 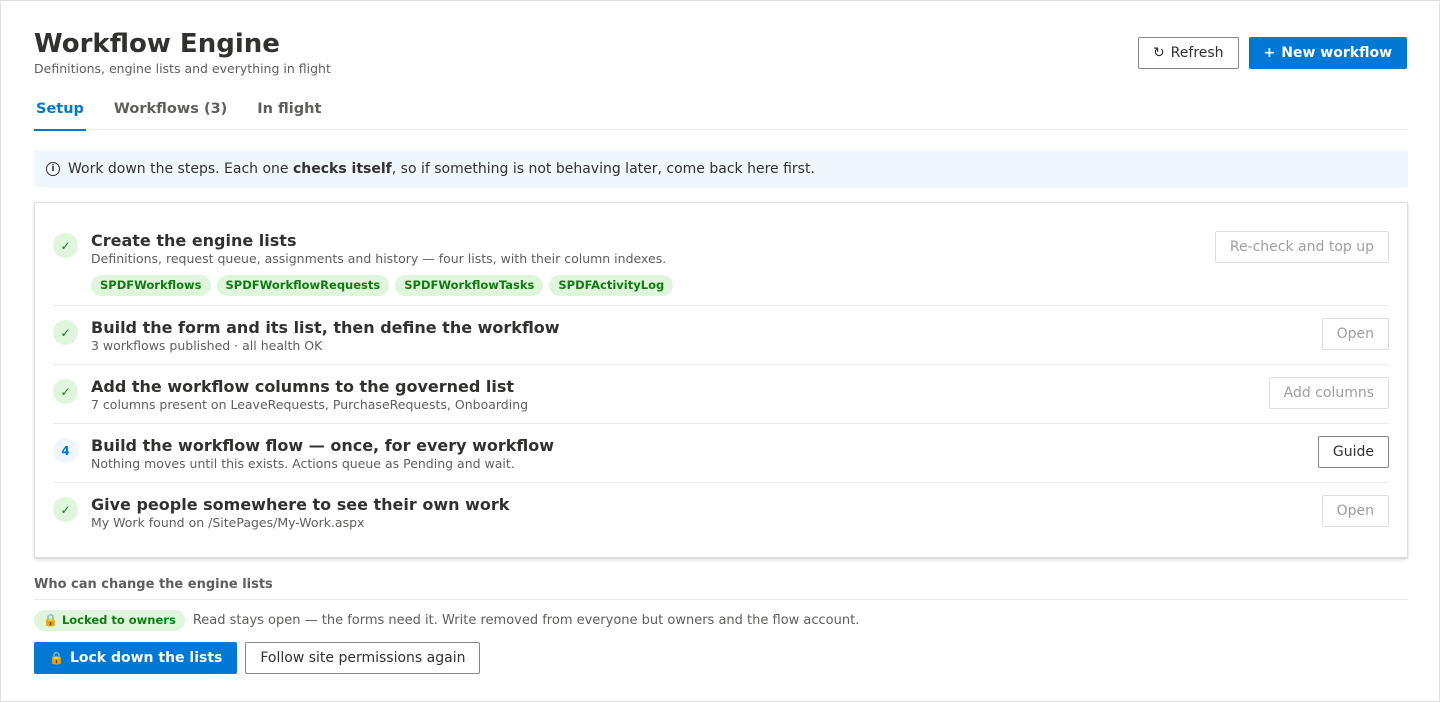 I want to click on refresh-button: ↻ Refresh, so click(x=1188, y=53).